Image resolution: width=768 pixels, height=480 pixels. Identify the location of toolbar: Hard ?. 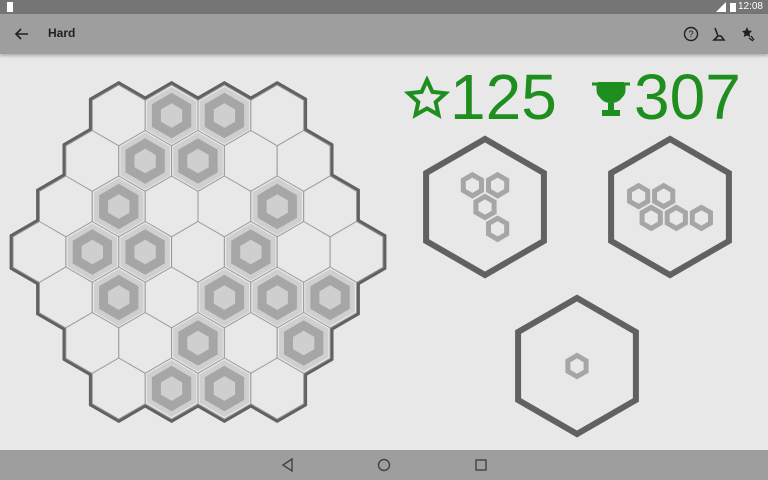
(384, 34).